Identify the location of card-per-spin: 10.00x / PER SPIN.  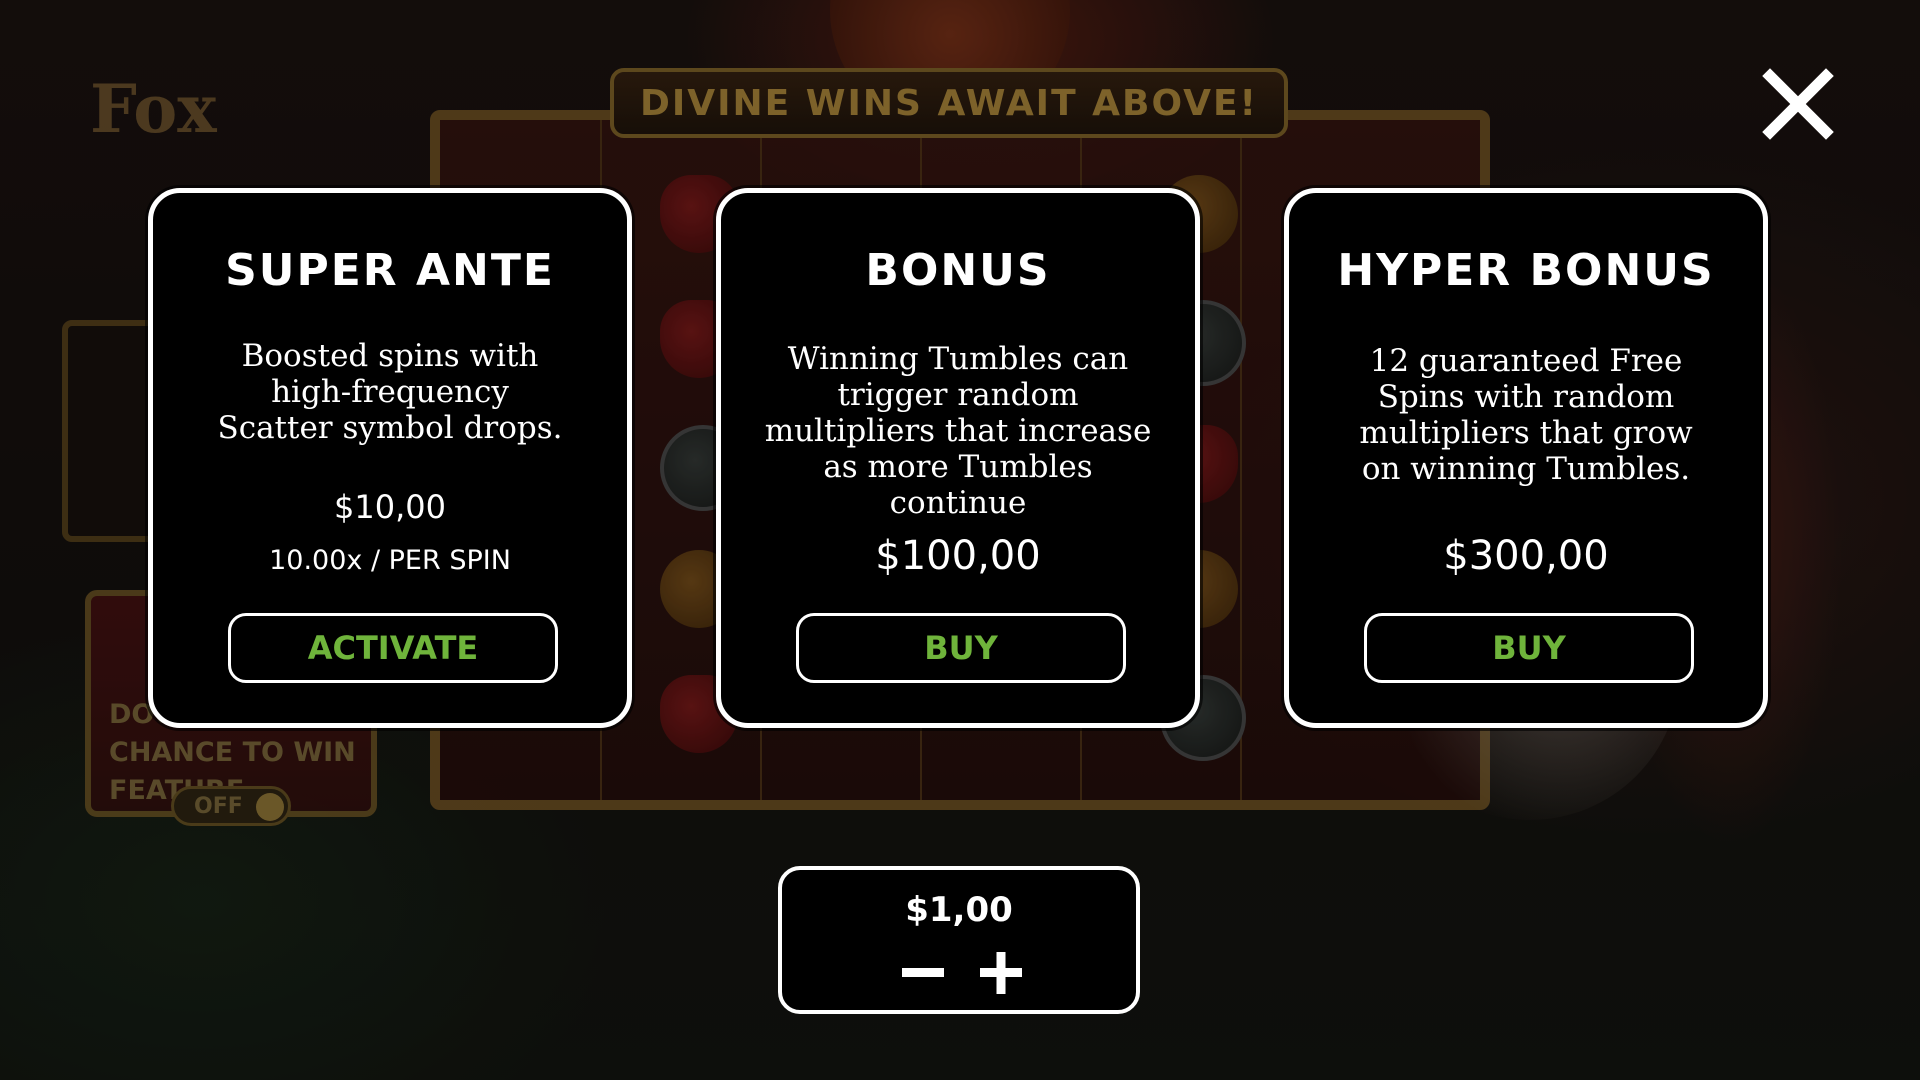
(390, 560).